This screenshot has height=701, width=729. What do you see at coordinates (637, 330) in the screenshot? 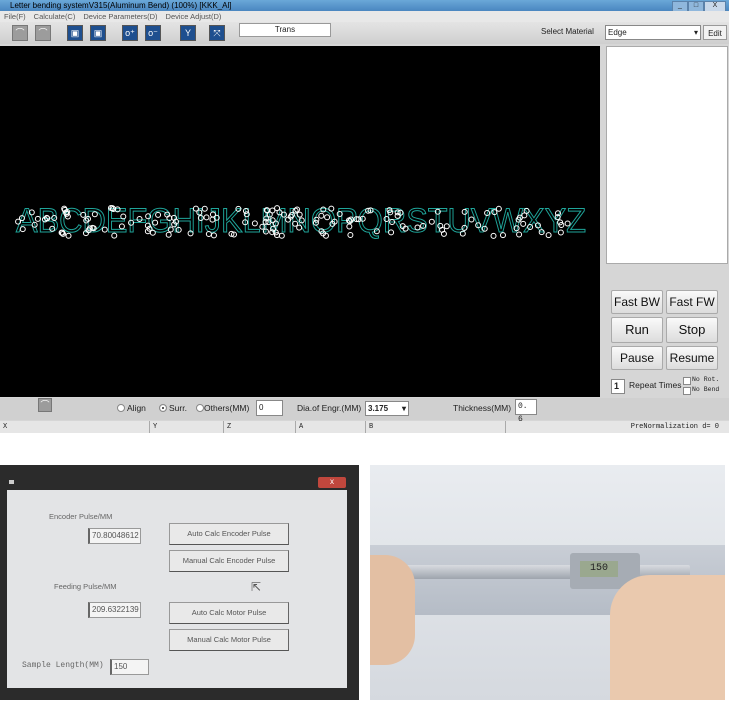
I see `run-button: Run` at bounding box center [637, 330].